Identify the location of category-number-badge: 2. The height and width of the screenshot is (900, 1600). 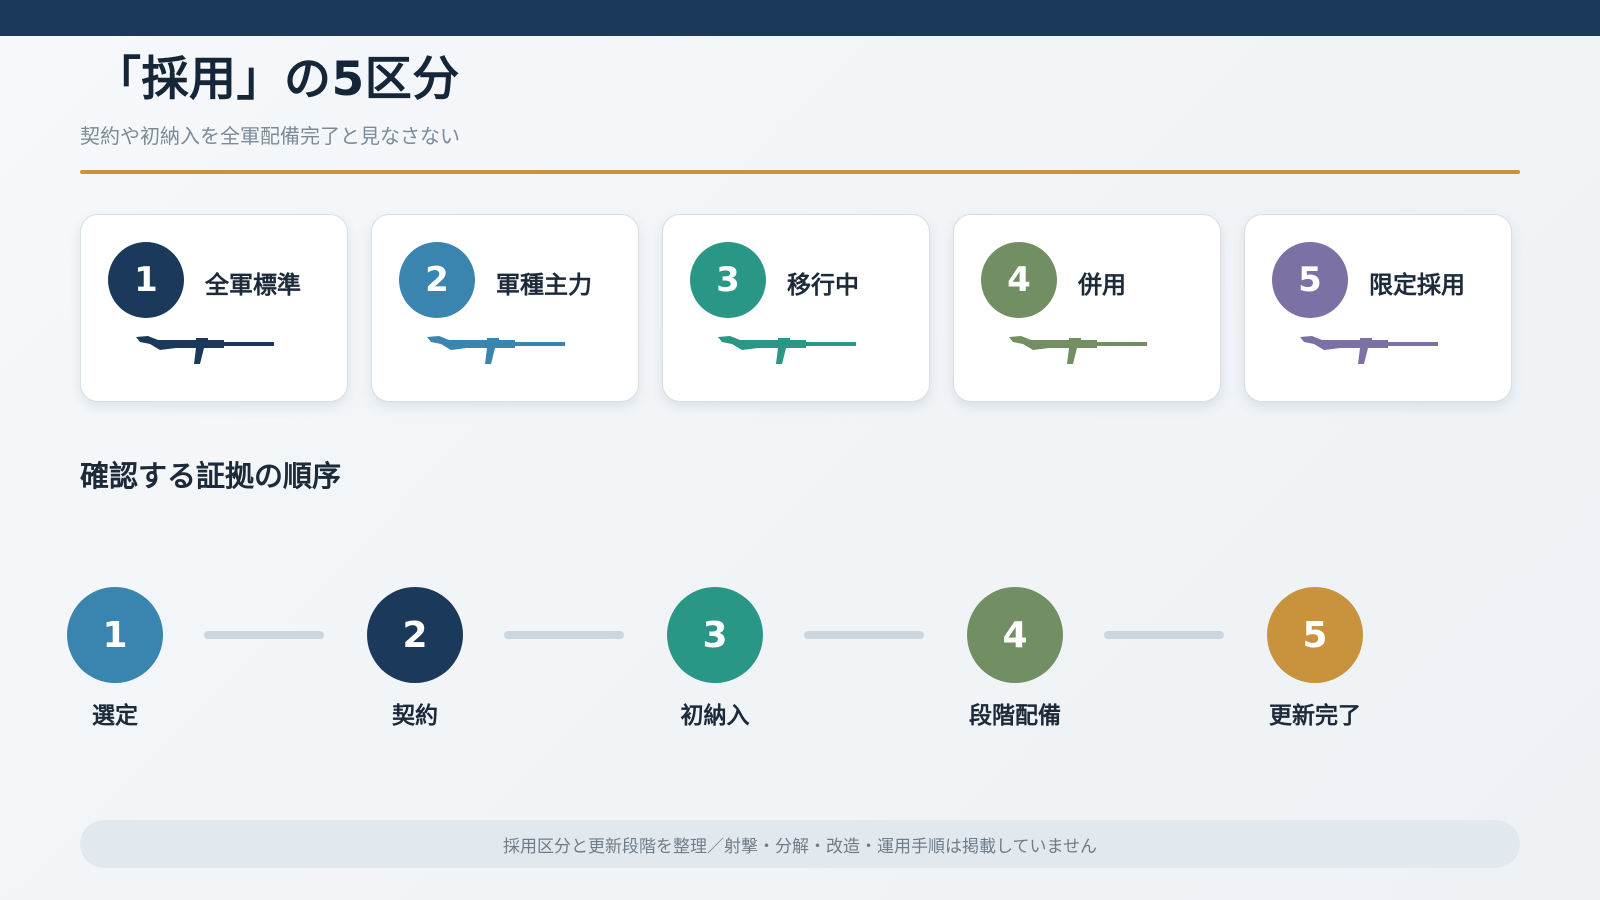
(437, 280).